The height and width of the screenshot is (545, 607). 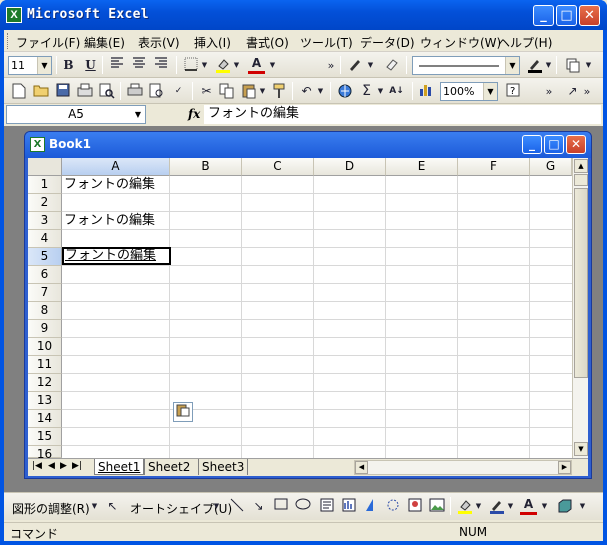 I want to click on last-sheet-icon: ▶|, so click(x=77, y=466).